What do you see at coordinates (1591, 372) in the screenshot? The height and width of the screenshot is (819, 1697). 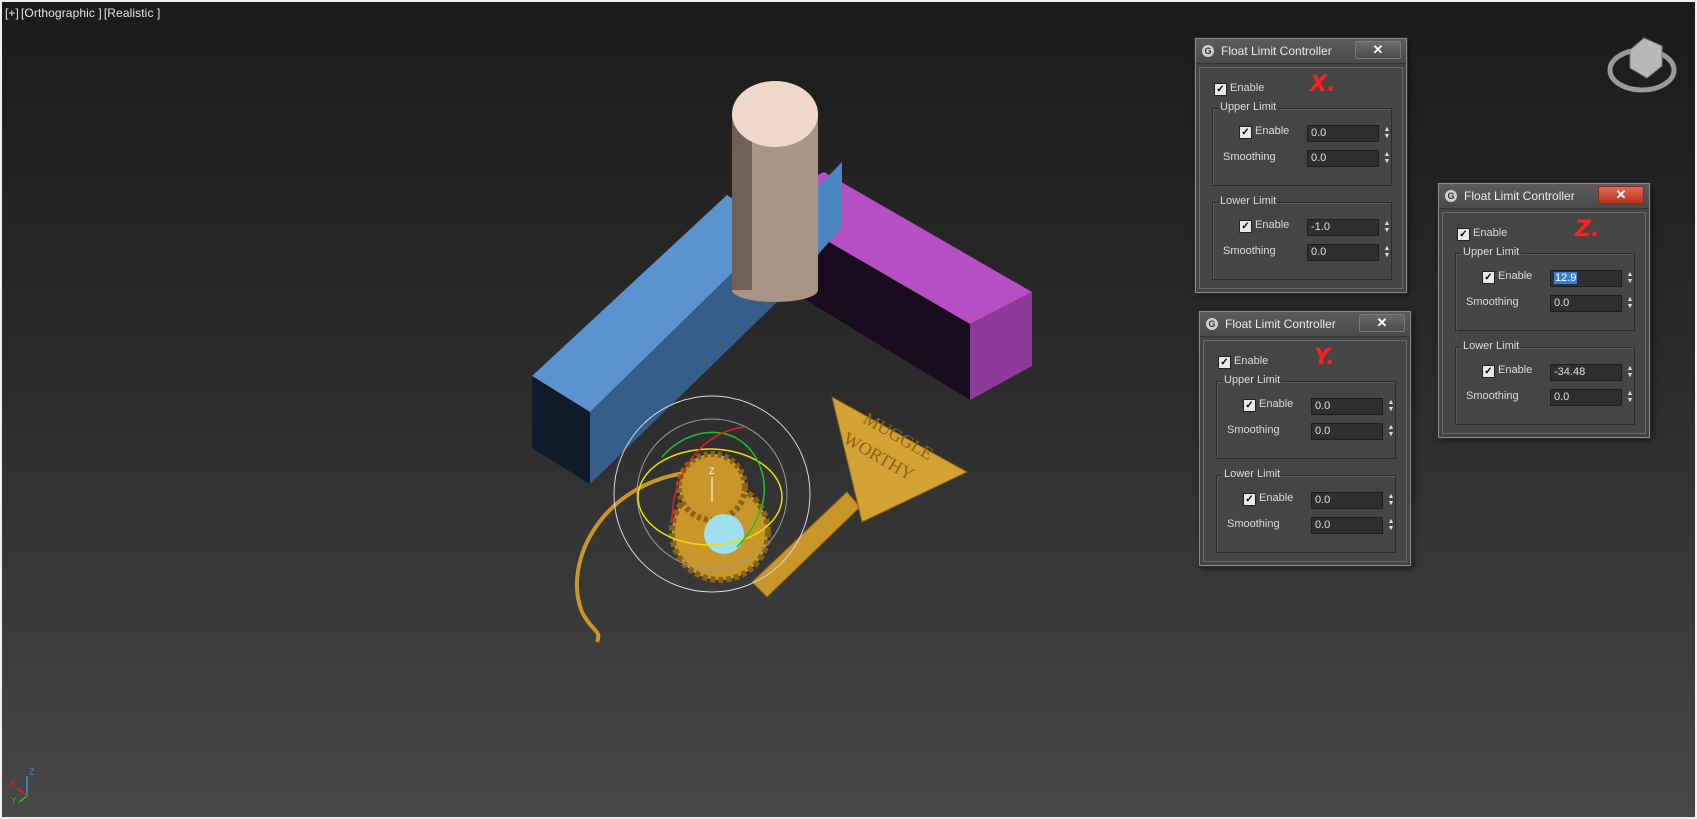 I see `lower-limit-spinner: -34.48 ▲ ▼` at bounding box center [1591, 372].